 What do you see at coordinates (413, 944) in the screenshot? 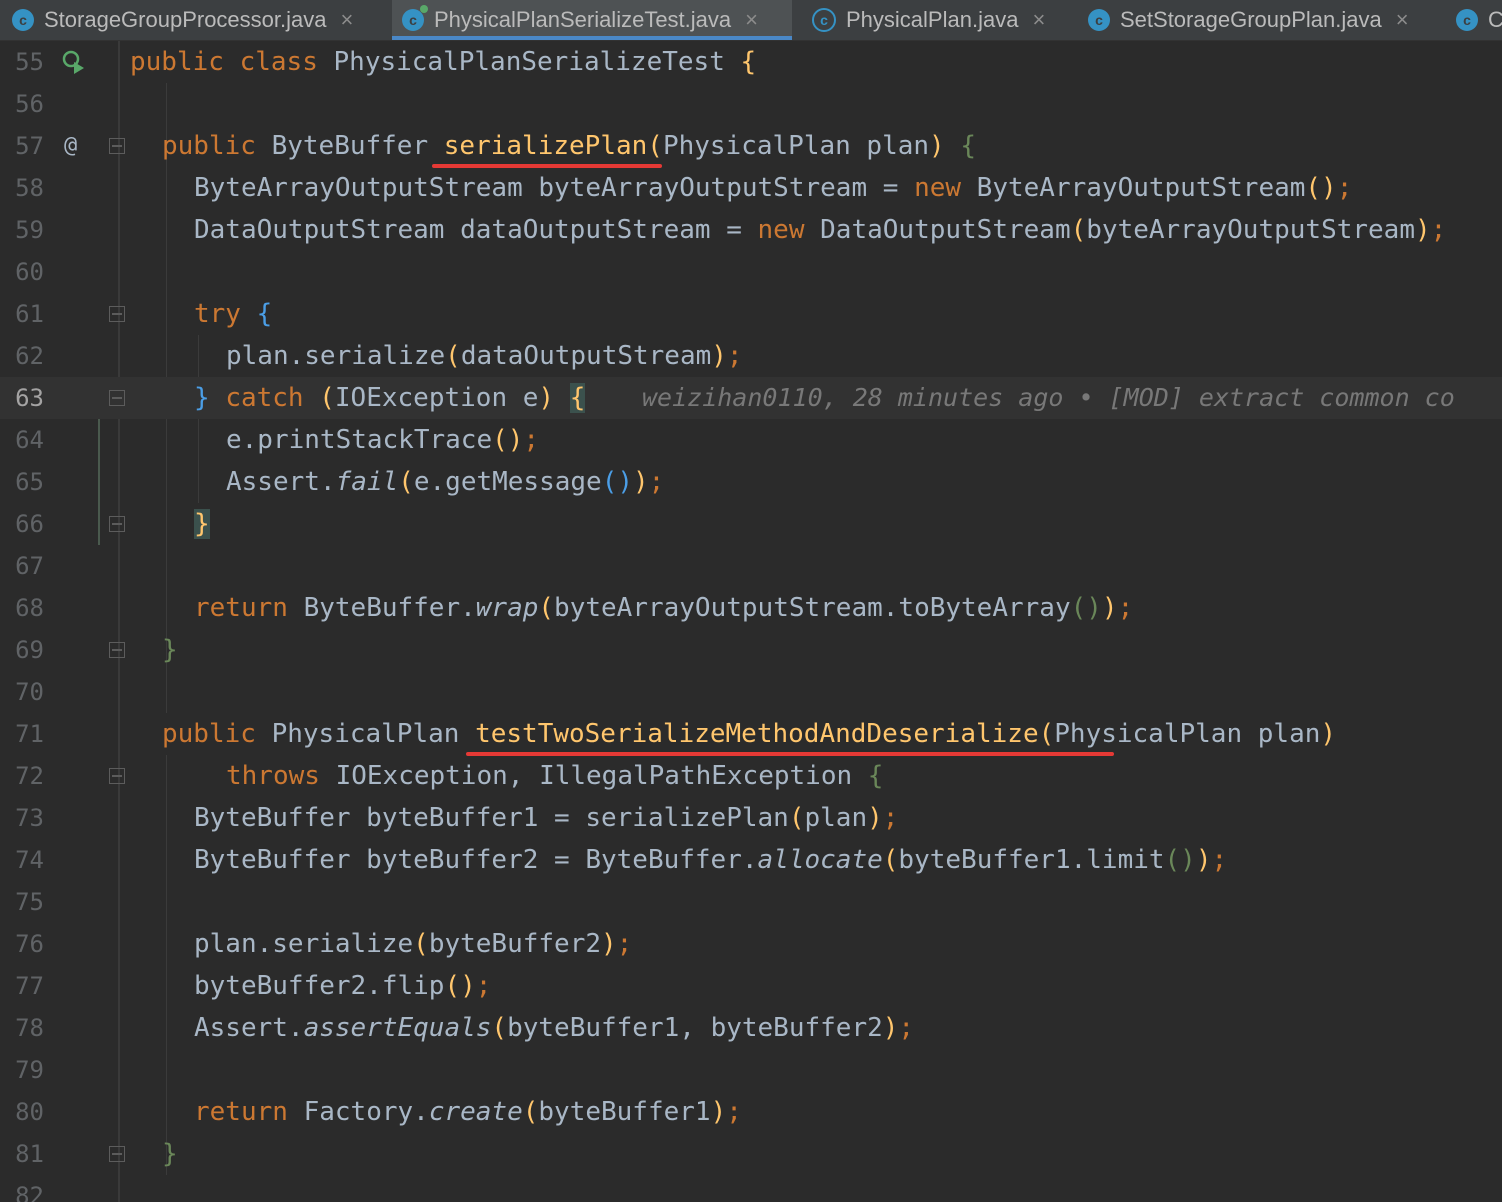
I see `code-text: plan.serialize(byteBuffer2);` at bounding box center [413, 944].